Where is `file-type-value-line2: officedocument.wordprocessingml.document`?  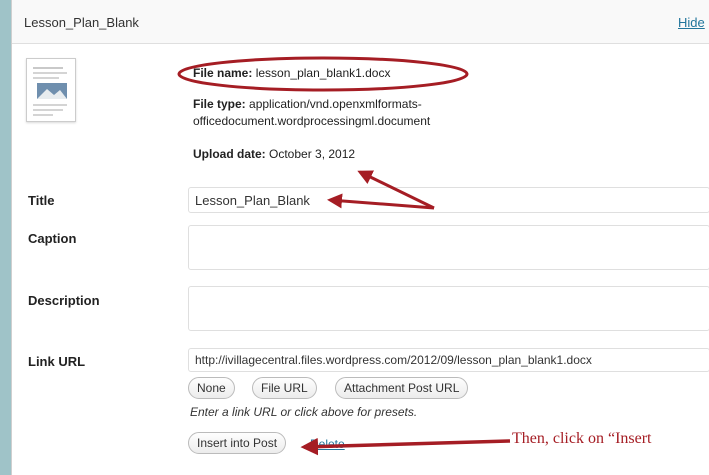
file-type-value-line2: officedocument.wordprocessingml.document is located at coordinates (312, 121).